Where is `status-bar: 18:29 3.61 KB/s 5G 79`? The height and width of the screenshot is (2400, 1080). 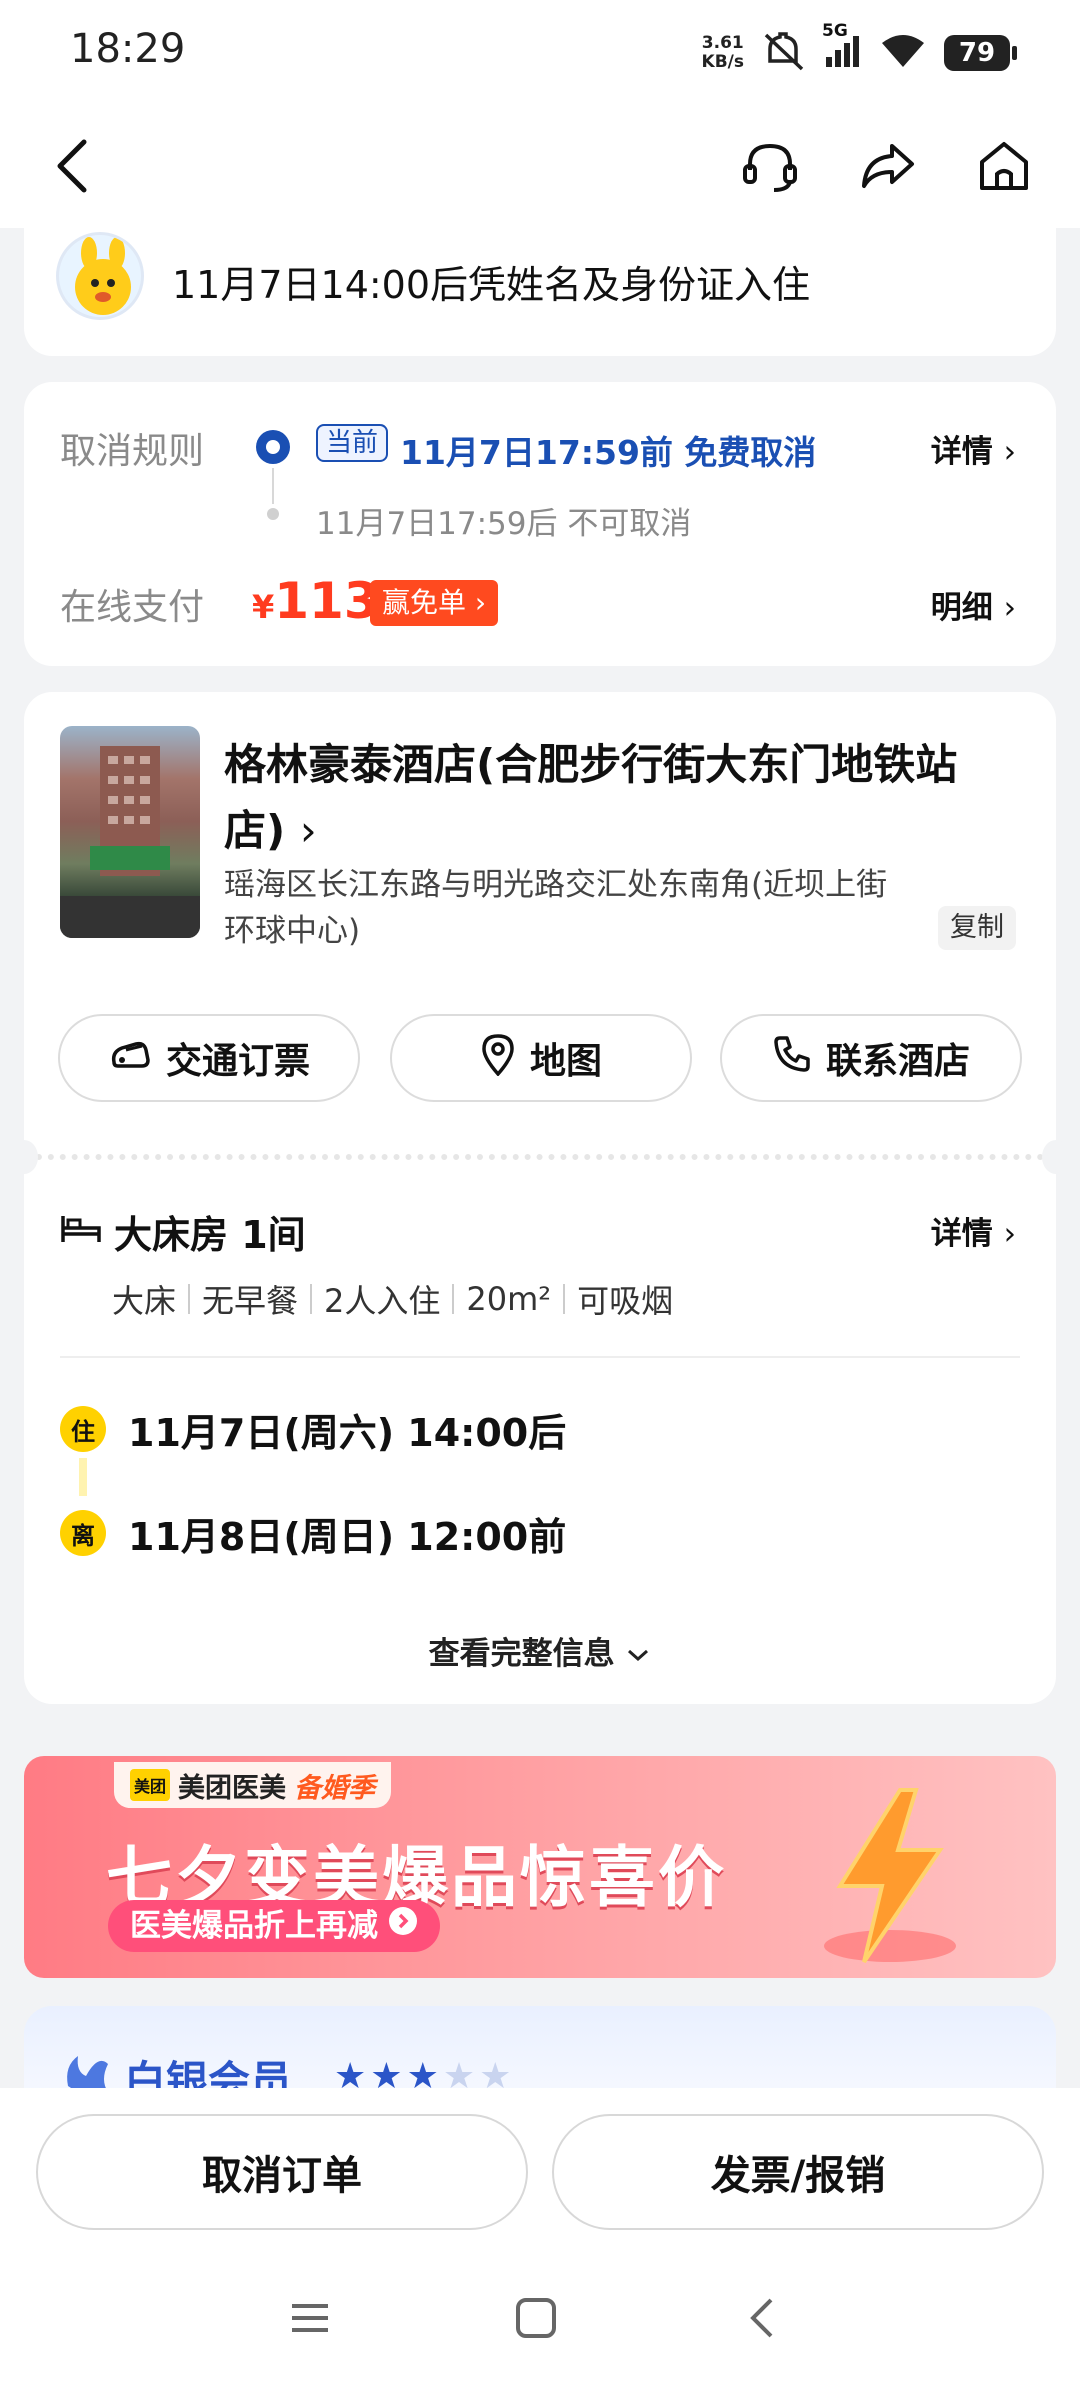
status-bar: 18:29 3.61 KB/s 5G 79 is located at coordinates (540, 52).